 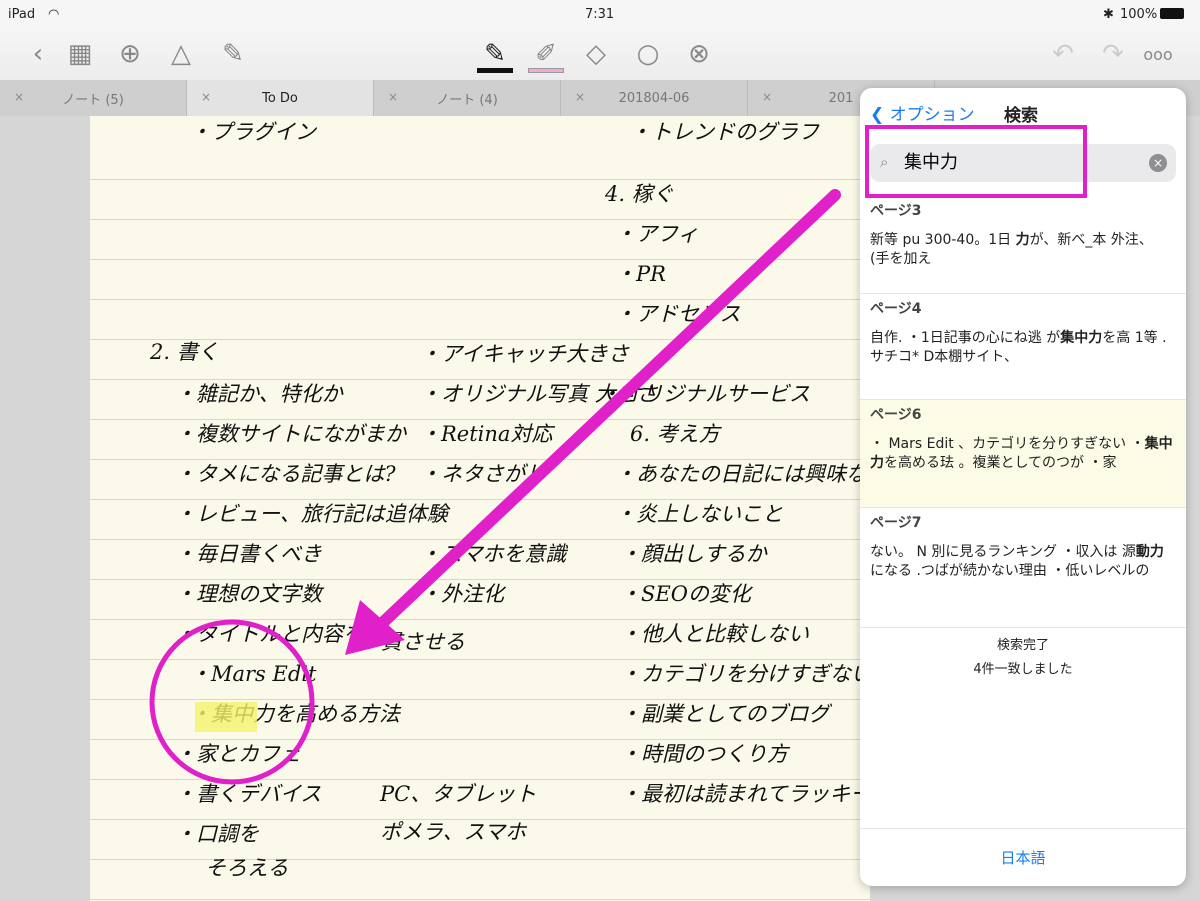 What do you see at coordinates (746, 794) in the screenshot?
I see `handwritten-line: ・最初は読まれてラッキー` at bounding box center [746, 794].